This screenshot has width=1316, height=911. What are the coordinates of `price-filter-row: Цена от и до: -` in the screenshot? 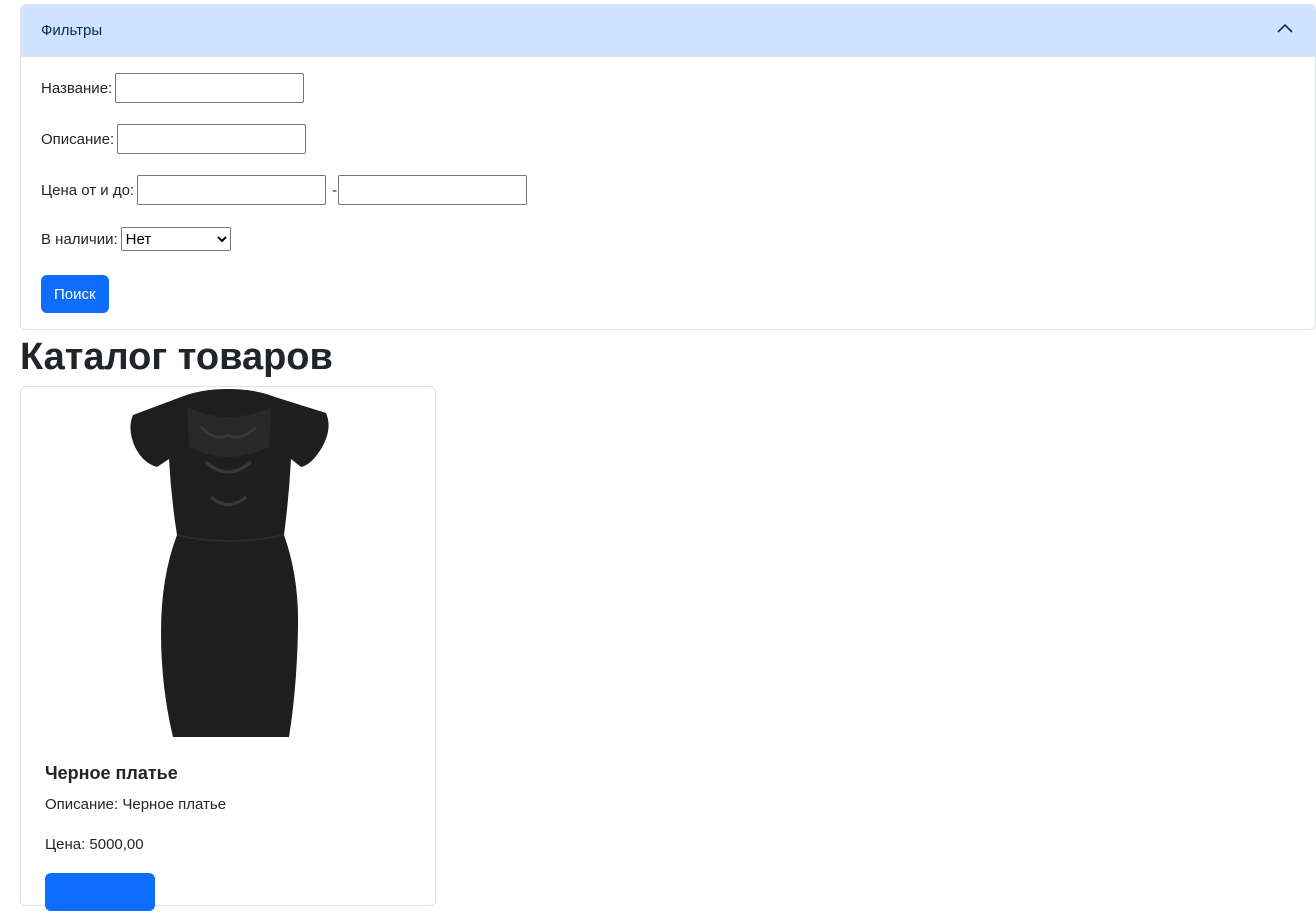 It's located at (284, 190).